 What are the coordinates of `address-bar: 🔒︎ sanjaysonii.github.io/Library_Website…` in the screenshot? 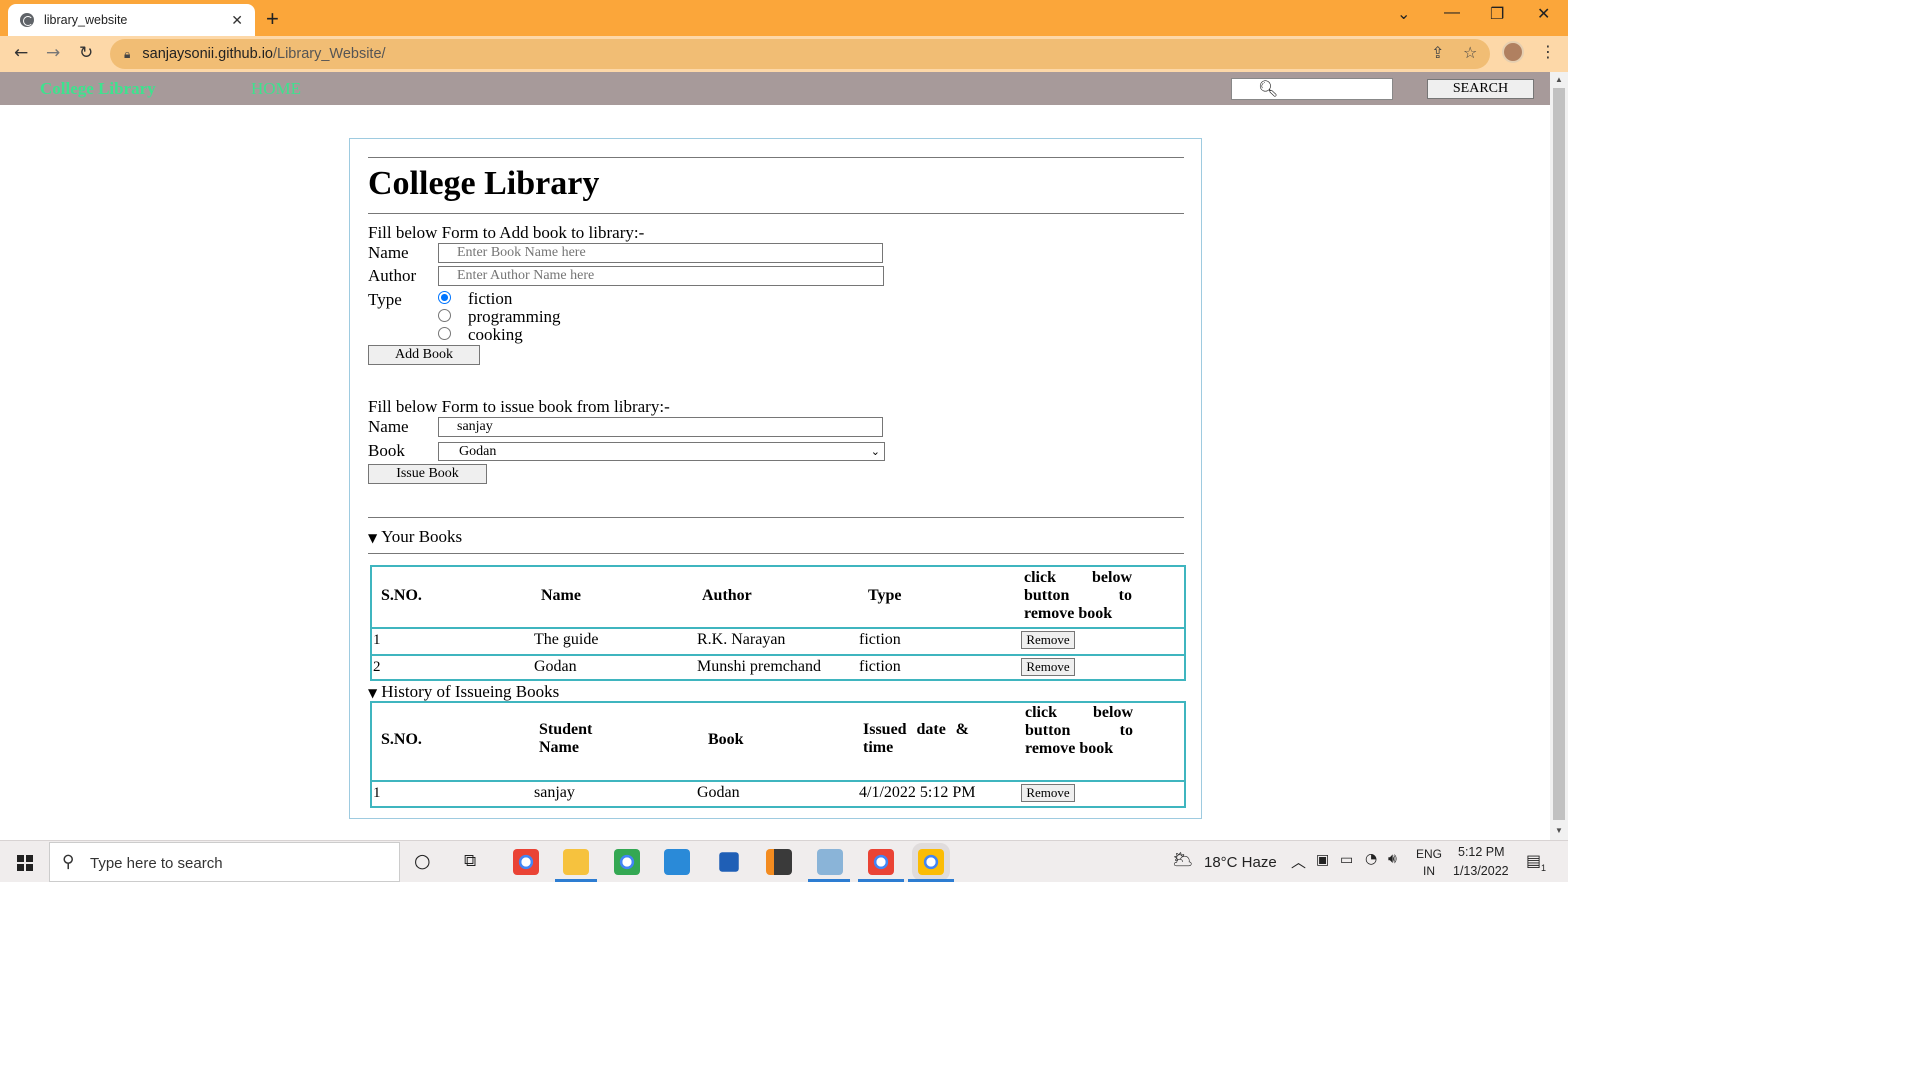 It's located at (800, 54).